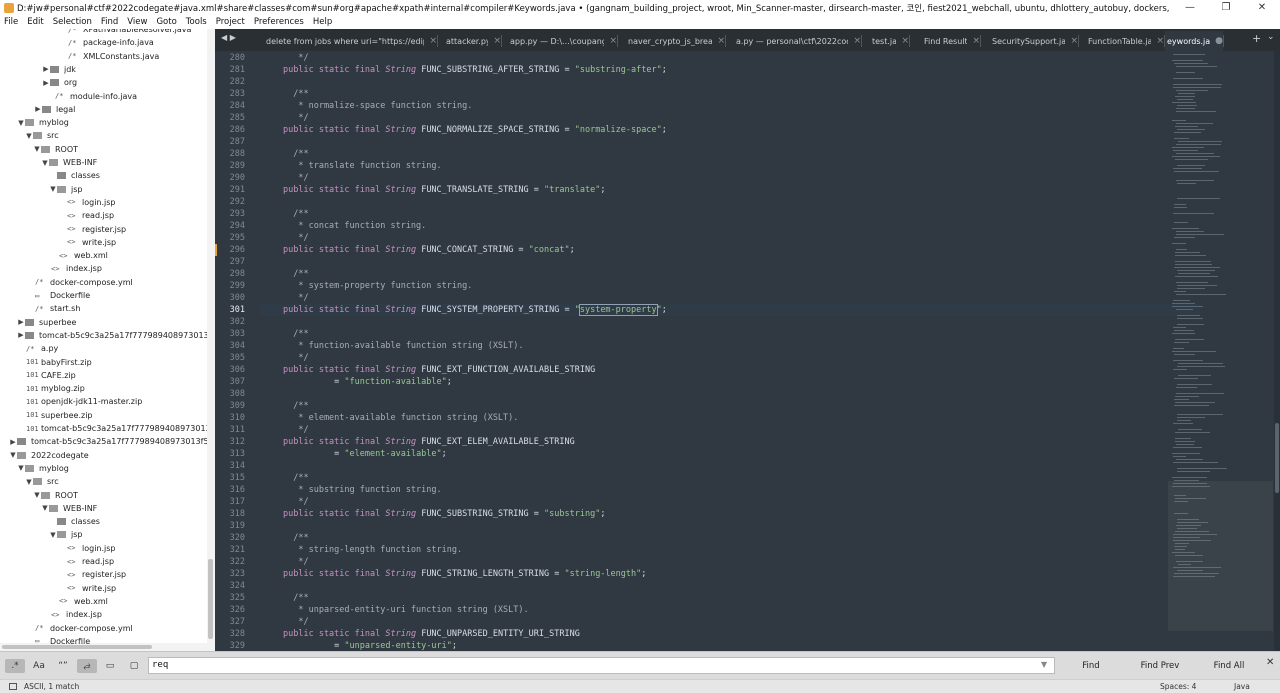  Describe the element at coordinates (13, 686) in the screenshot. I see `panel-toggle-icon` at that location.